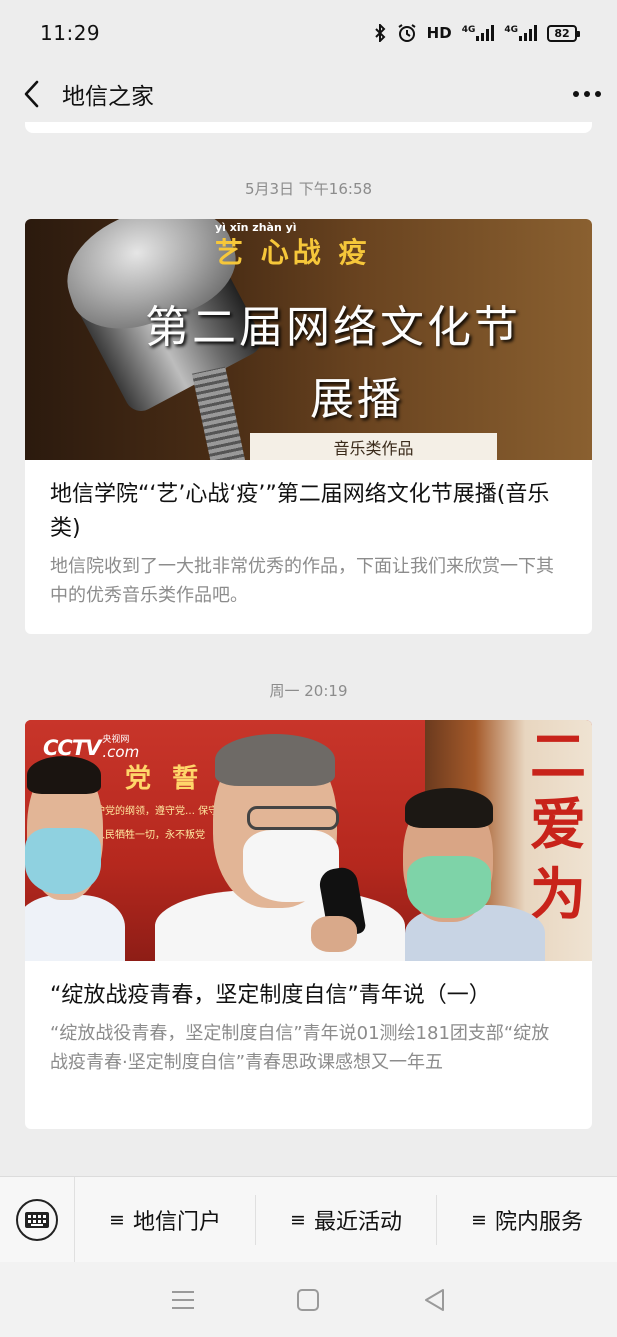 This screenshot has width=617, height=1337. I want to click on cover-slogan: 艺 心战 疫, so click(293, 252).